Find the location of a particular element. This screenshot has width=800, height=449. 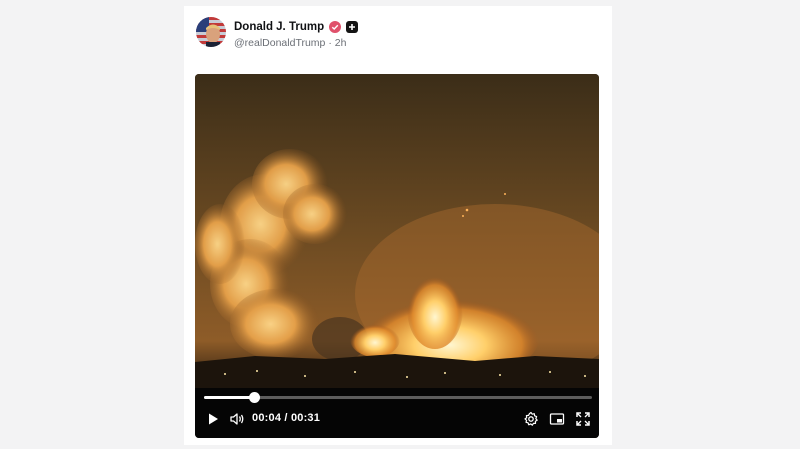

video-controls: 00:04 / 00:31 is located at coordinates (397, 413).